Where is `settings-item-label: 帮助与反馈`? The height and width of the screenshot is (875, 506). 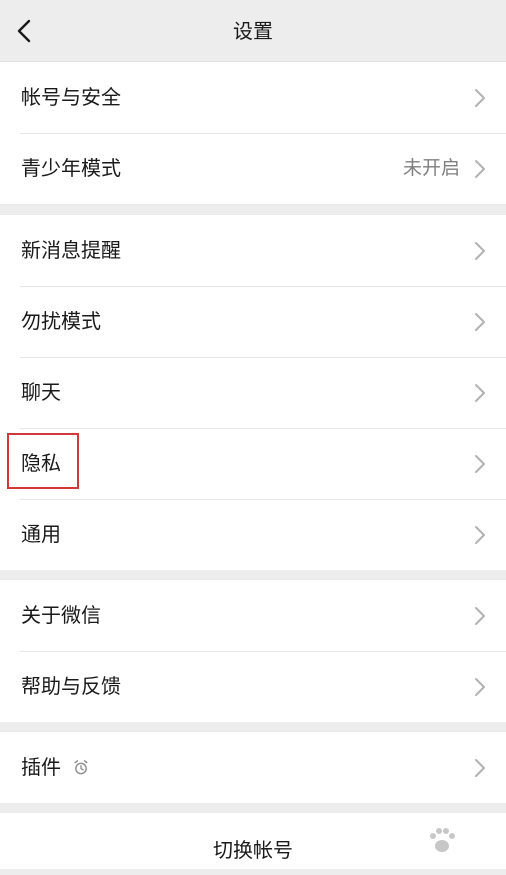 settings-item-label: 帮助与反馈 is located at coordinates (71, 686).